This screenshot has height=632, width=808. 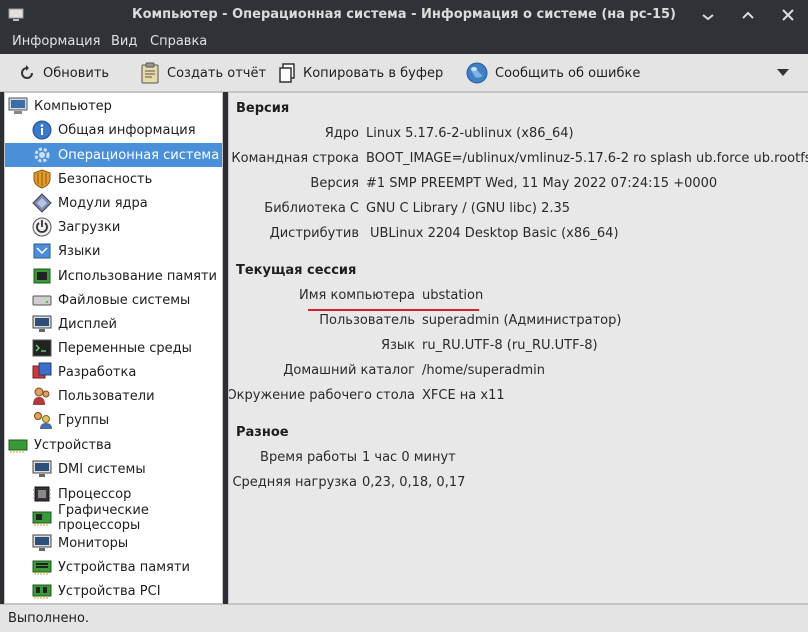 What do you see at coordinates (521, 320) in the screenshot?
I see `row-value: superadmin (Администратор)` at bounding box center [521, 320].